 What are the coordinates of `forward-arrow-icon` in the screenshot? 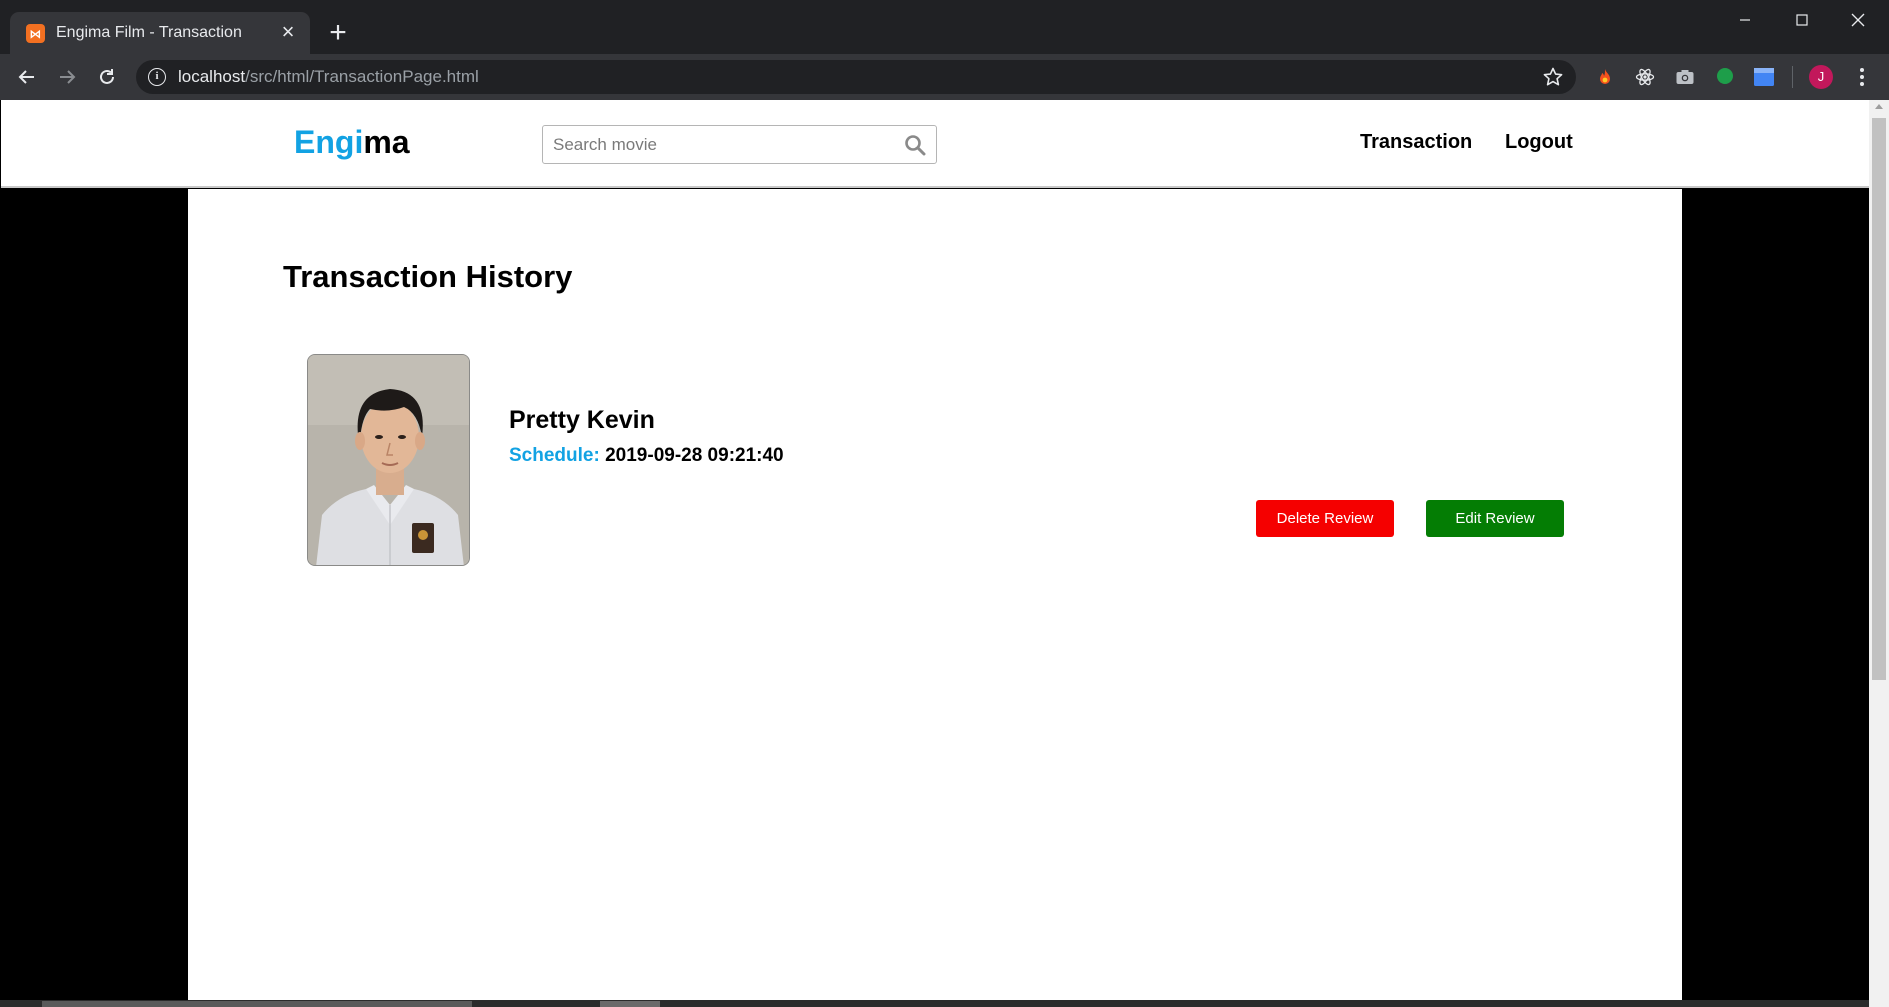 It's located at (67, 77).